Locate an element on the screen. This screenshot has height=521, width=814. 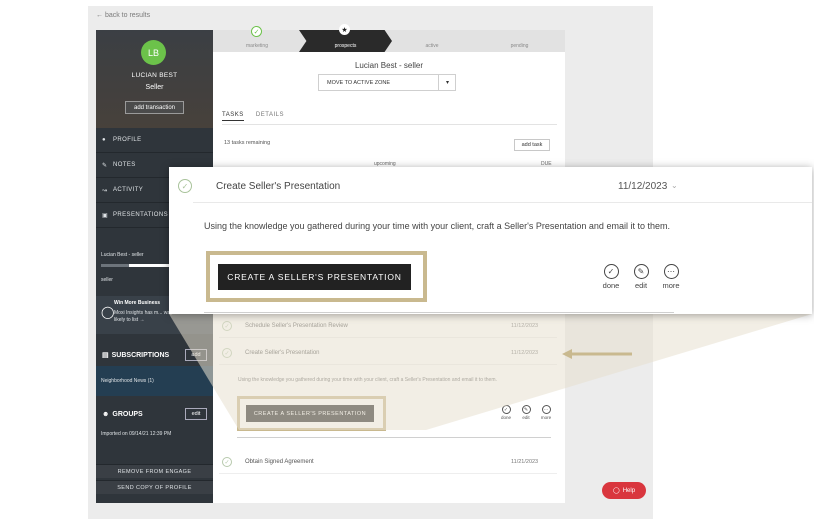
activity-icon: ↝ is located at coordinates (105, 190).